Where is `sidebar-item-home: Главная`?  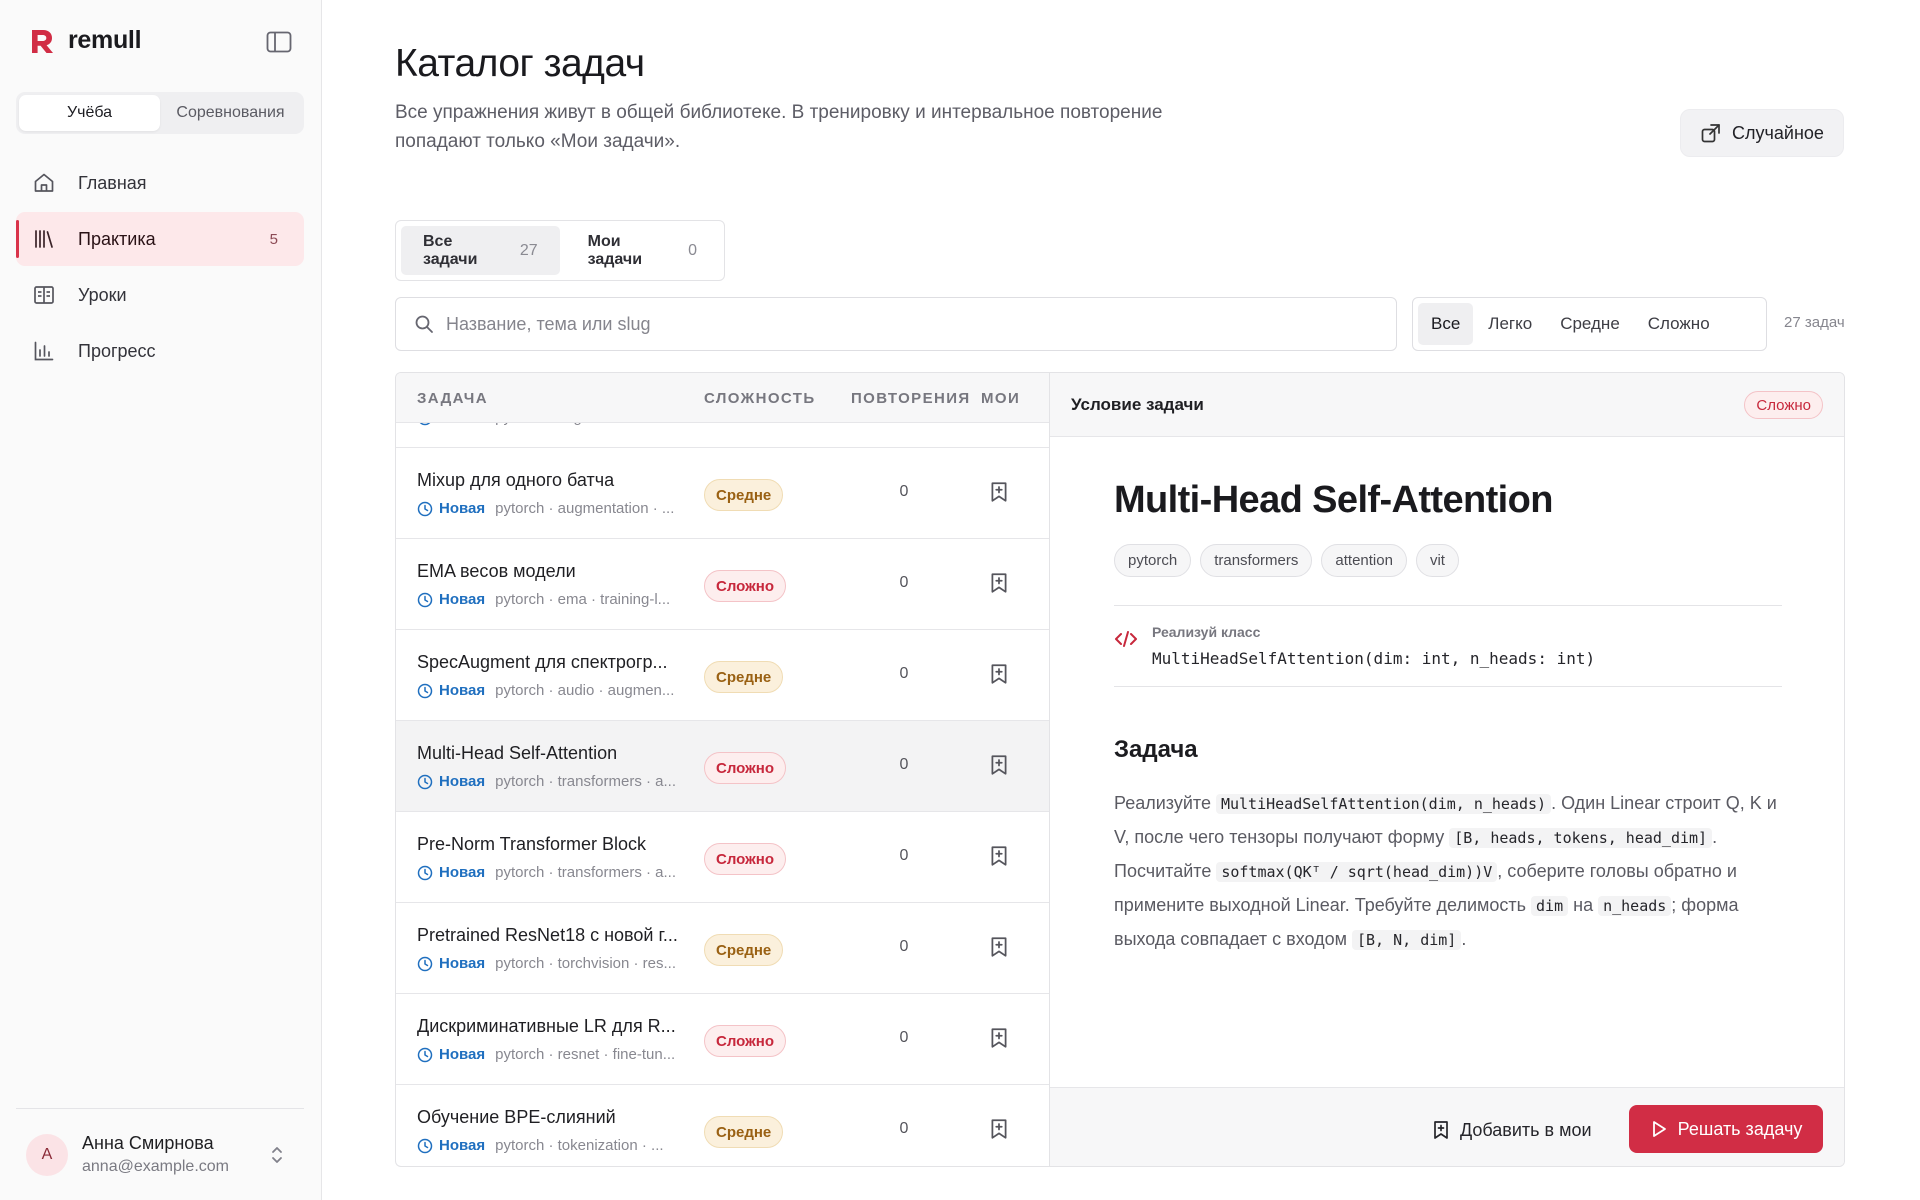
sidebar-item-home: Главная is located at coordinates (160, 183).